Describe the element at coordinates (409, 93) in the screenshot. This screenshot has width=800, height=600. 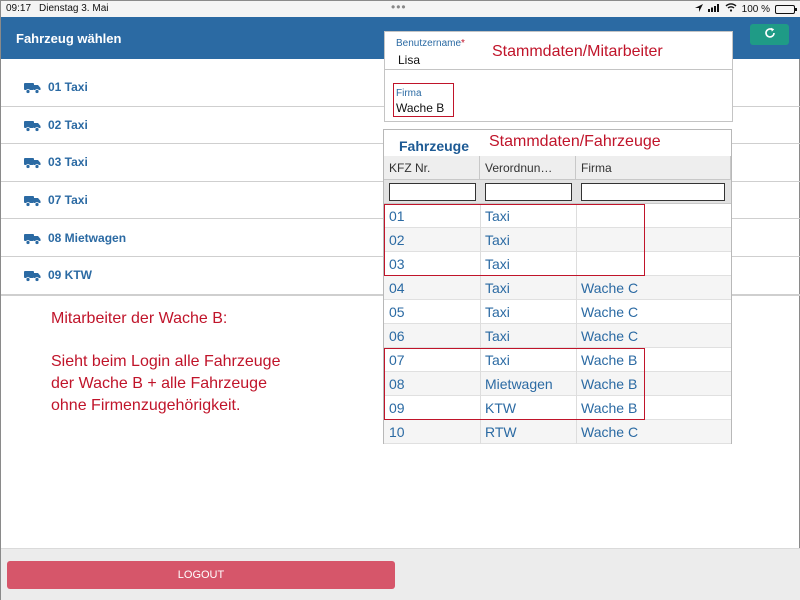
I see `firma-label: Firma` at that location.